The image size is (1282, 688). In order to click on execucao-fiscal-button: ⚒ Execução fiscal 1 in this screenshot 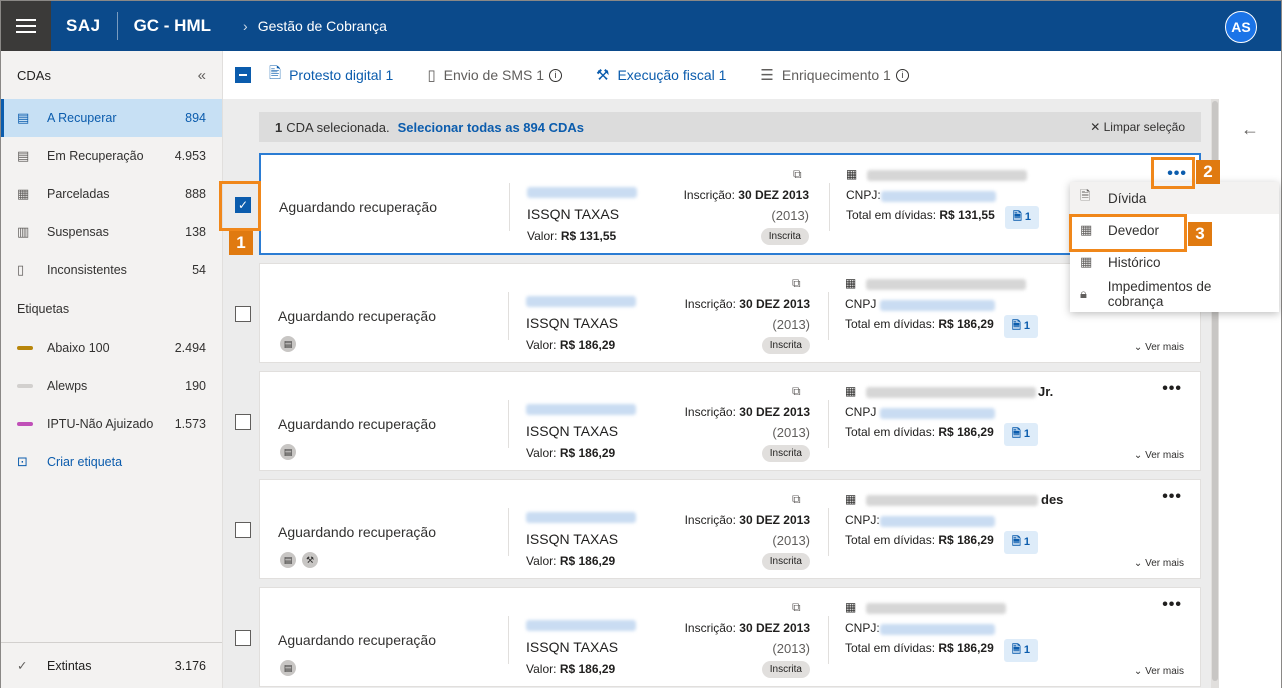, I will do `click(661, 75)`.